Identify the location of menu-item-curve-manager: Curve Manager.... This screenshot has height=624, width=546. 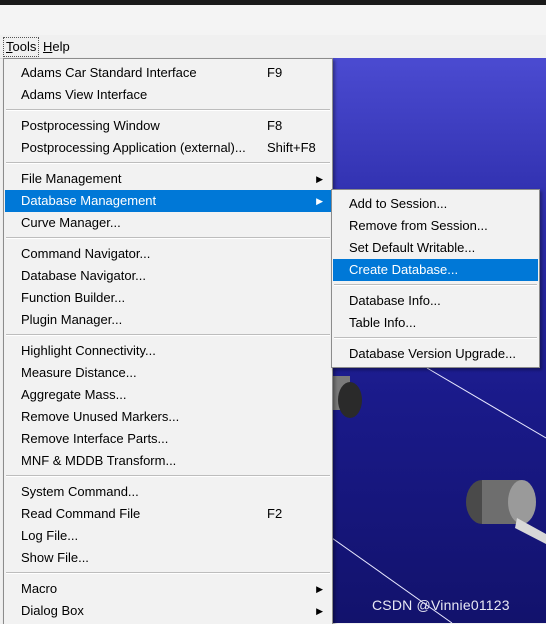
(168, 223).